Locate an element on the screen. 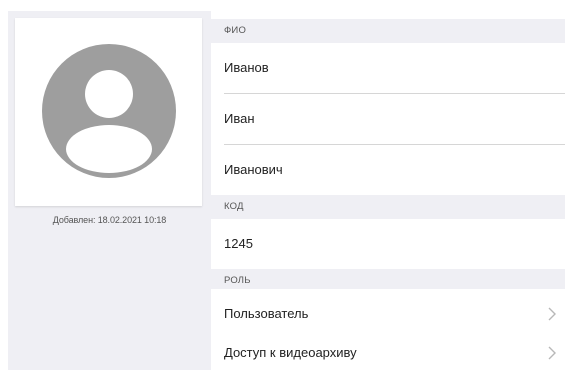 This screenshot has width=565, height=370. section-header-code: КОД is located at coordinates (388, 207).